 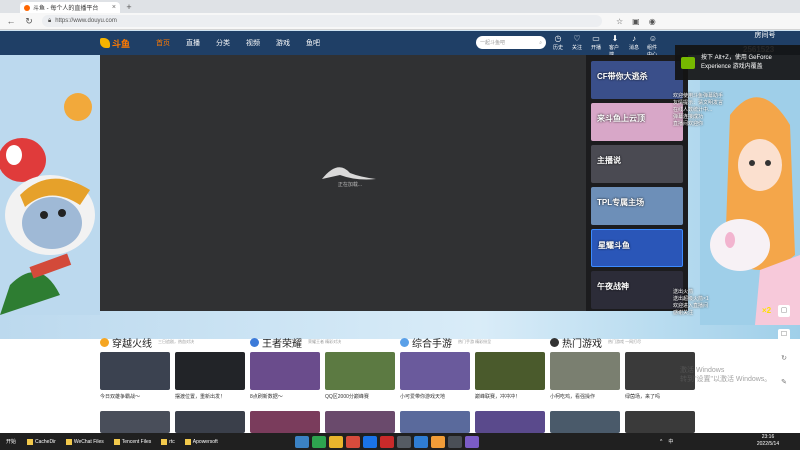 I want to click on close-tab-icon: ×, so click(x=114, y=7).